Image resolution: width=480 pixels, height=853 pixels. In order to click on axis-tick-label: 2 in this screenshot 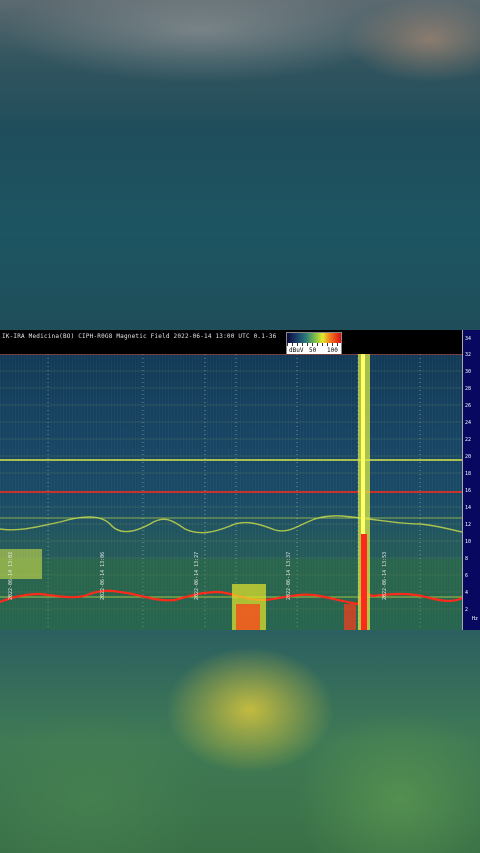, I will do `click(467, 610)`.